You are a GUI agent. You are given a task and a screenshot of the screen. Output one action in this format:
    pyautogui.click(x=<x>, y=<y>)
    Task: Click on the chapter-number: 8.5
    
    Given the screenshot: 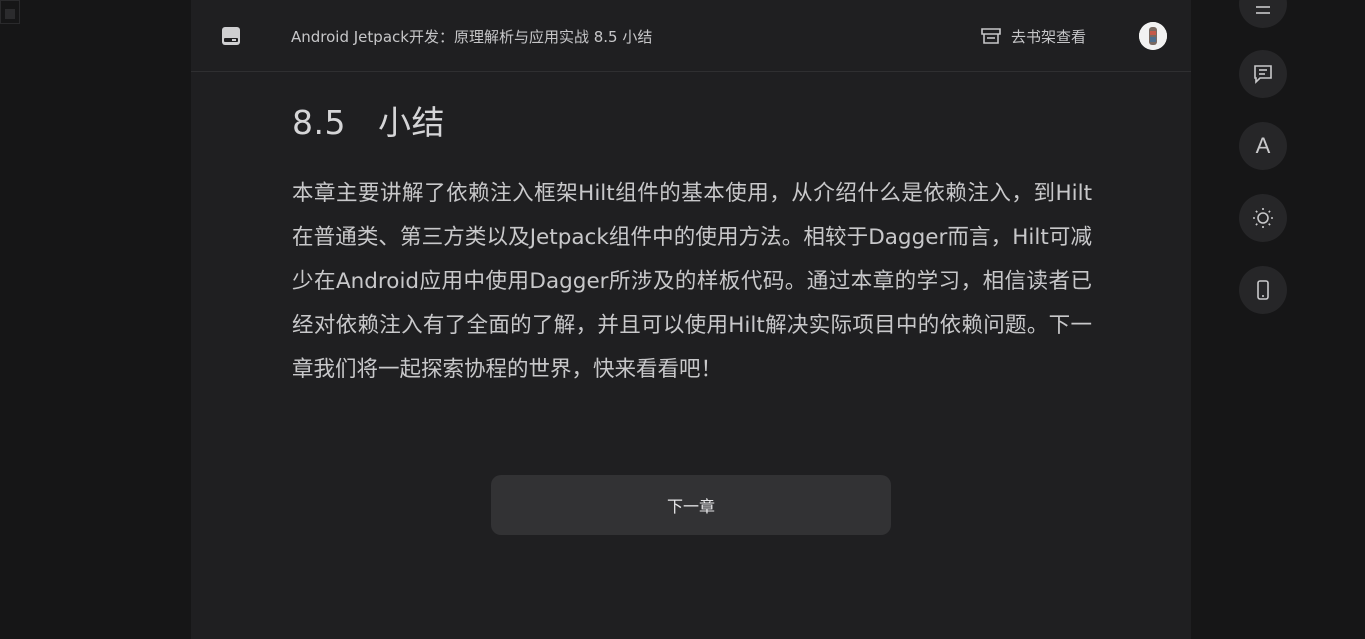 What is the action you would take?
    pyautogui.click(x=319, y=122)
    